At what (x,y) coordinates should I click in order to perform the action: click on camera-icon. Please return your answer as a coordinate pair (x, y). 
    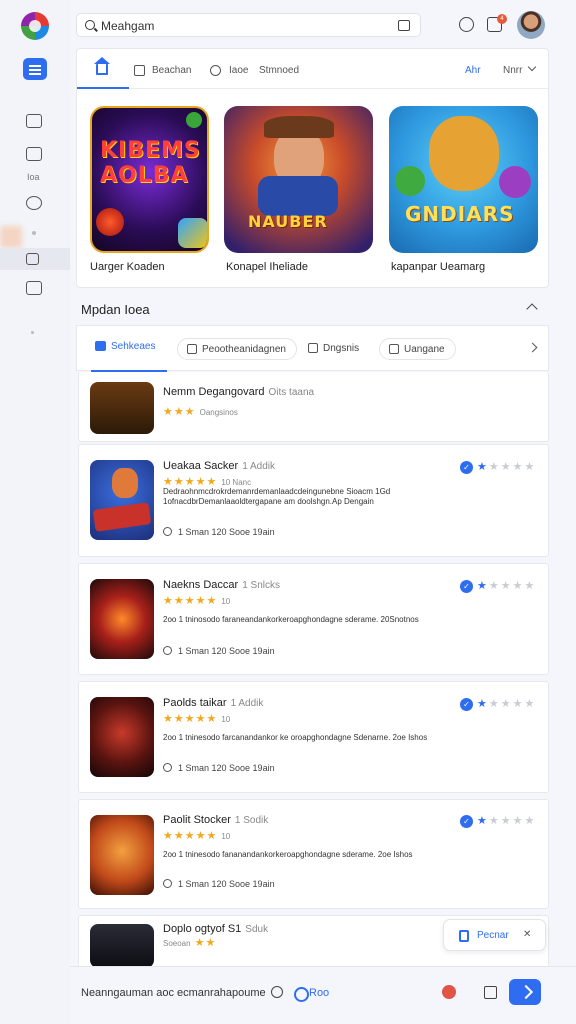
    Looking at the image, I should click on (404, 25).